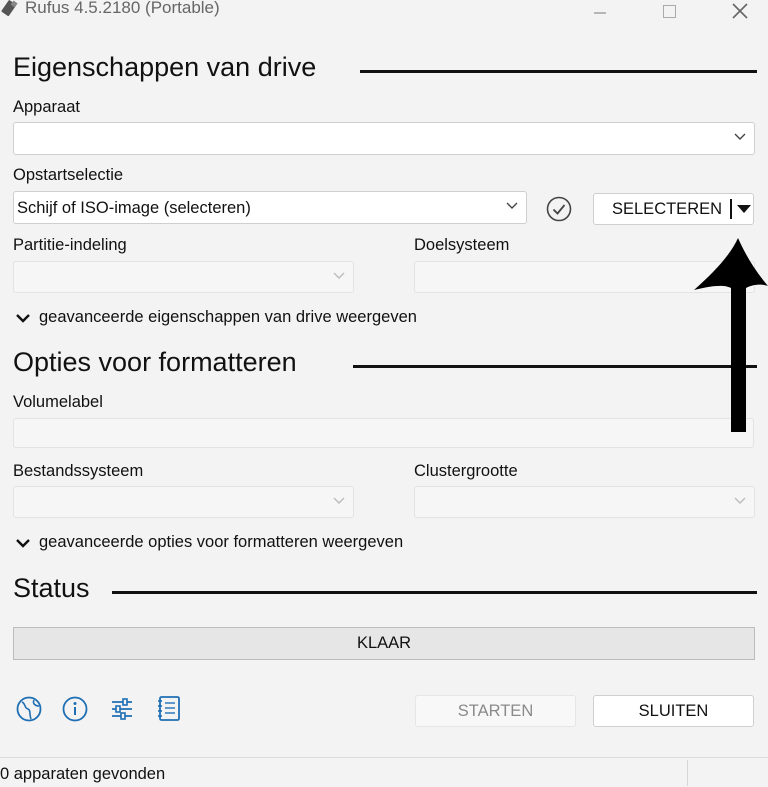 The height and width of the screenshot is (787, 768). What do you see at coordinates (169, 708) in the screenshot?
I see `log-icon` at bounding box center [169, 708].